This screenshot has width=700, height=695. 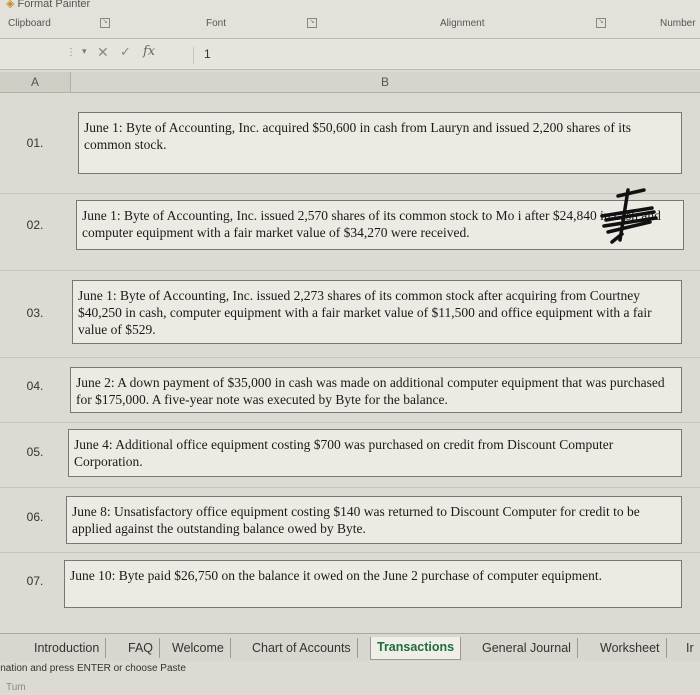 I want to click on check-icon: ✓, so click(x=125, y=52).